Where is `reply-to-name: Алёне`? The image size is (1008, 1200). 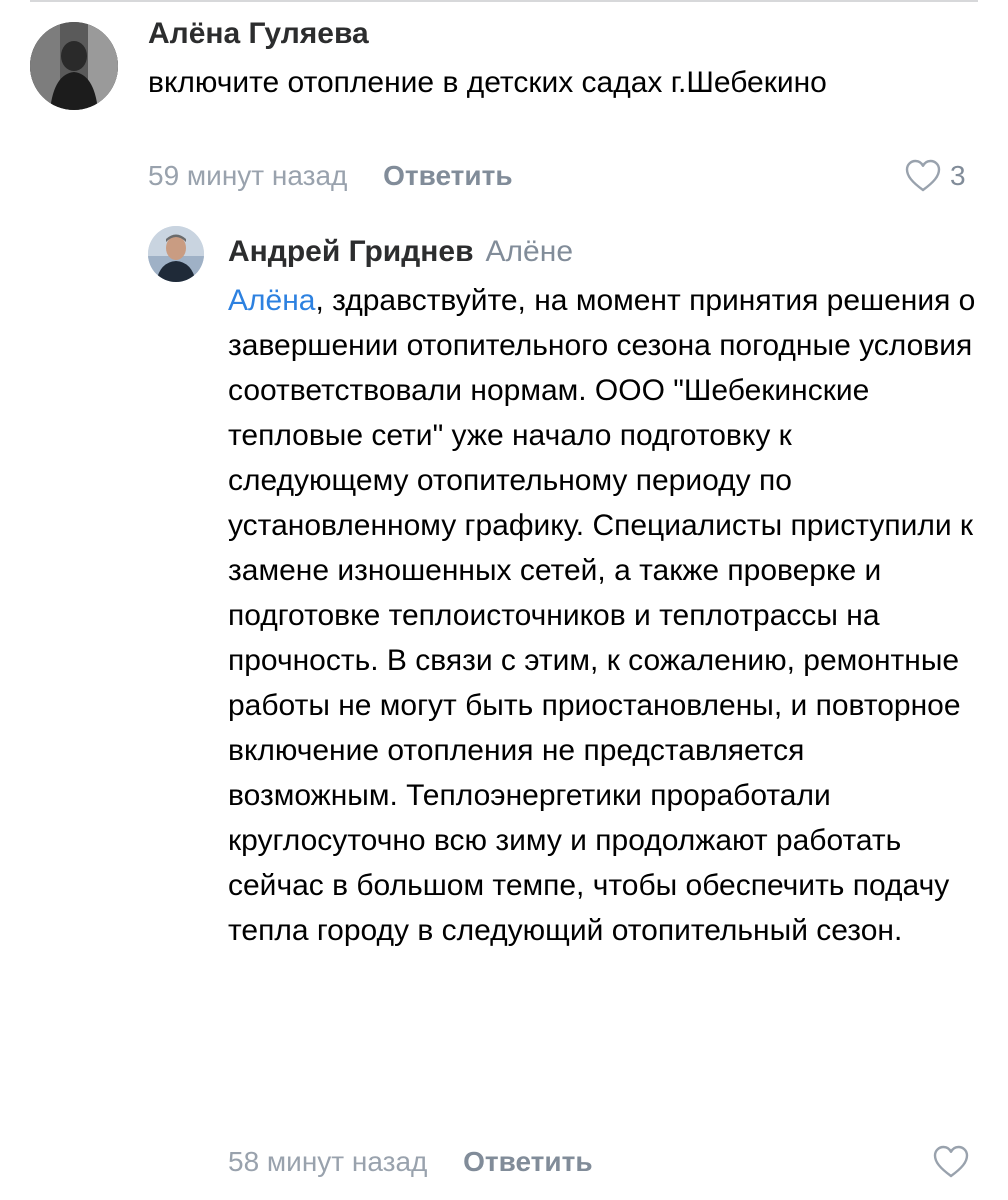 reply-to-name: Алёне is located at coordinates (529, 251).